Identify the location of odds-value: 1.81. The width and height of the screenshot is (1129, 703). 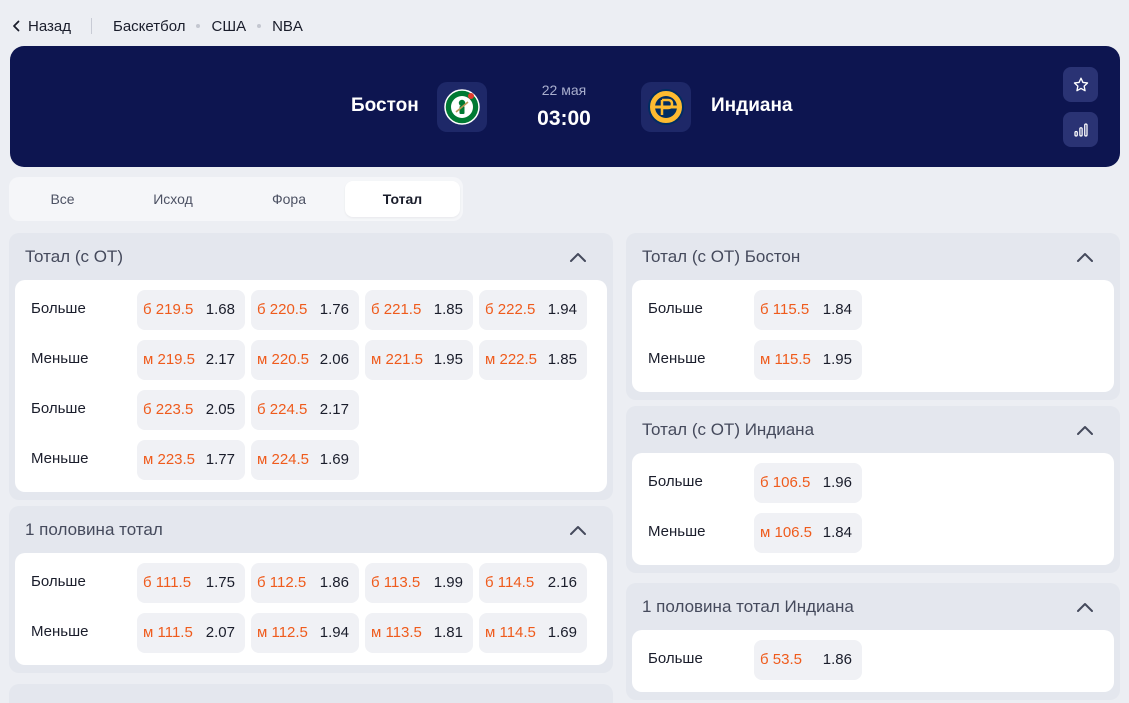
(448, 632).